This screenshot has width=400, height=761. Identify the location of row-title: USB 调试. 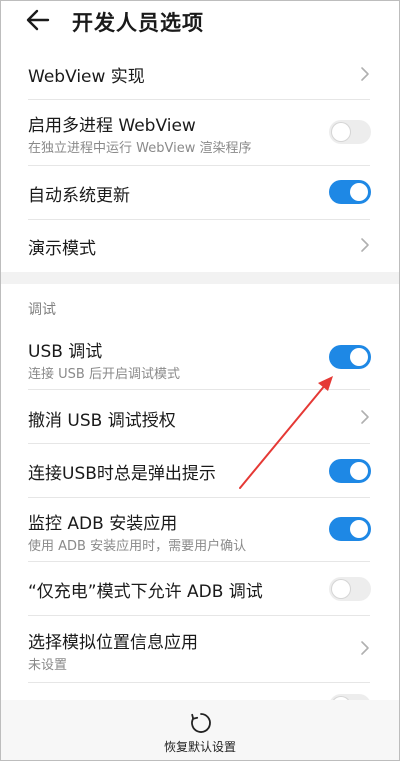
(65, 352).